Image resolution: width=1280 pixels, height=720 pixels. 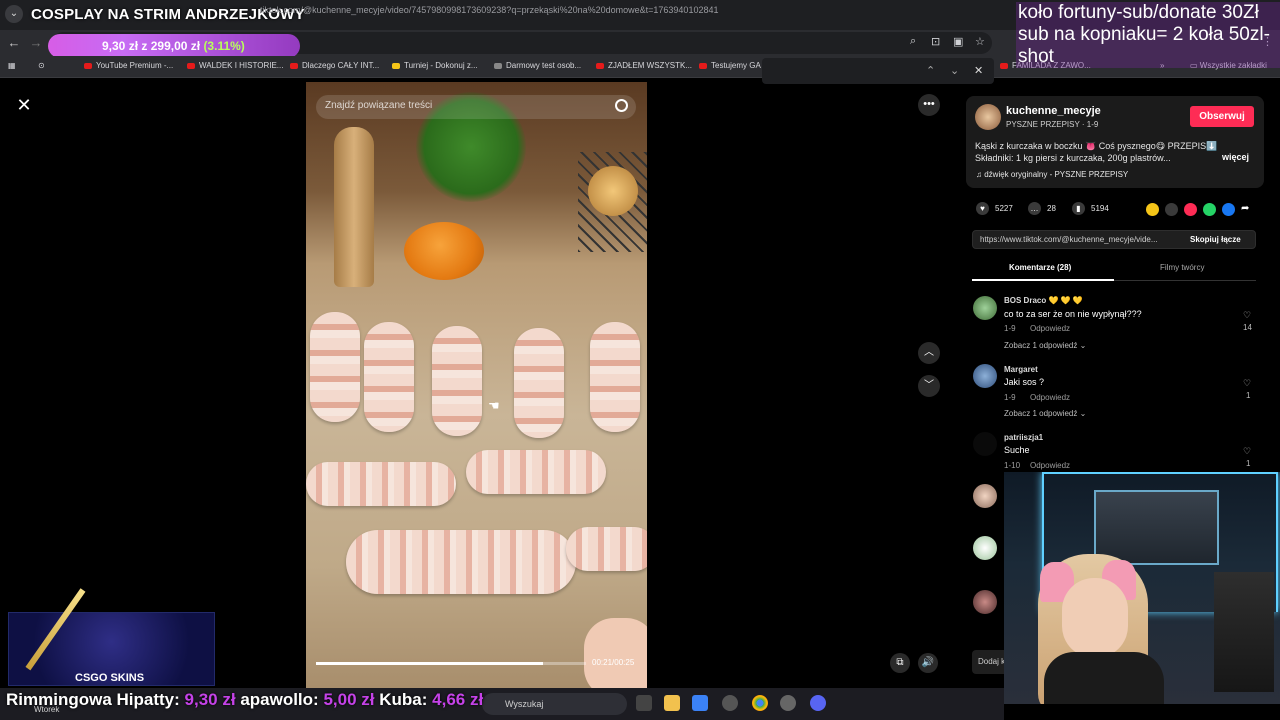 What do you see at coordinates (621, 105) in the screenshot?
I see `search-icon` at bounding box center [621, 105].